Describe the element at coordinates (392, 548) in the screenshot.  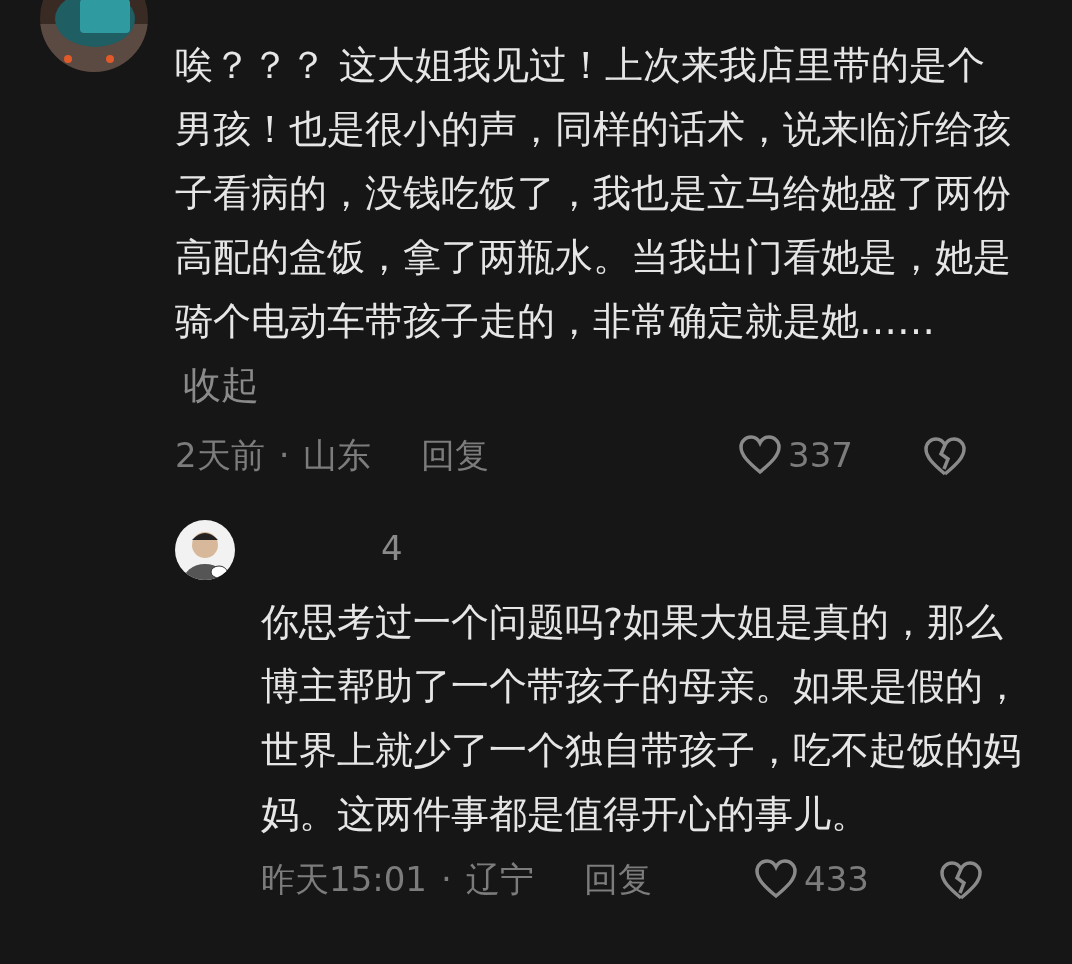
I see `username: 4` at that location.